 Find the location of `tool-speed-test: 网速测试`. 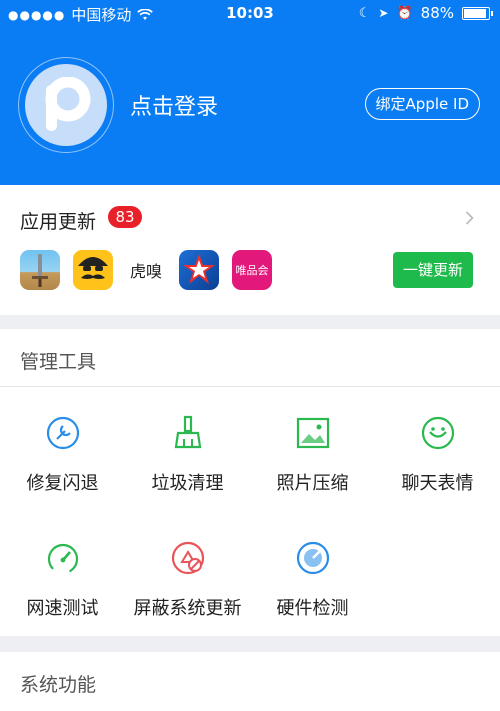

tool-speed-test: 网速测试 is located at coordinates (62, 579).